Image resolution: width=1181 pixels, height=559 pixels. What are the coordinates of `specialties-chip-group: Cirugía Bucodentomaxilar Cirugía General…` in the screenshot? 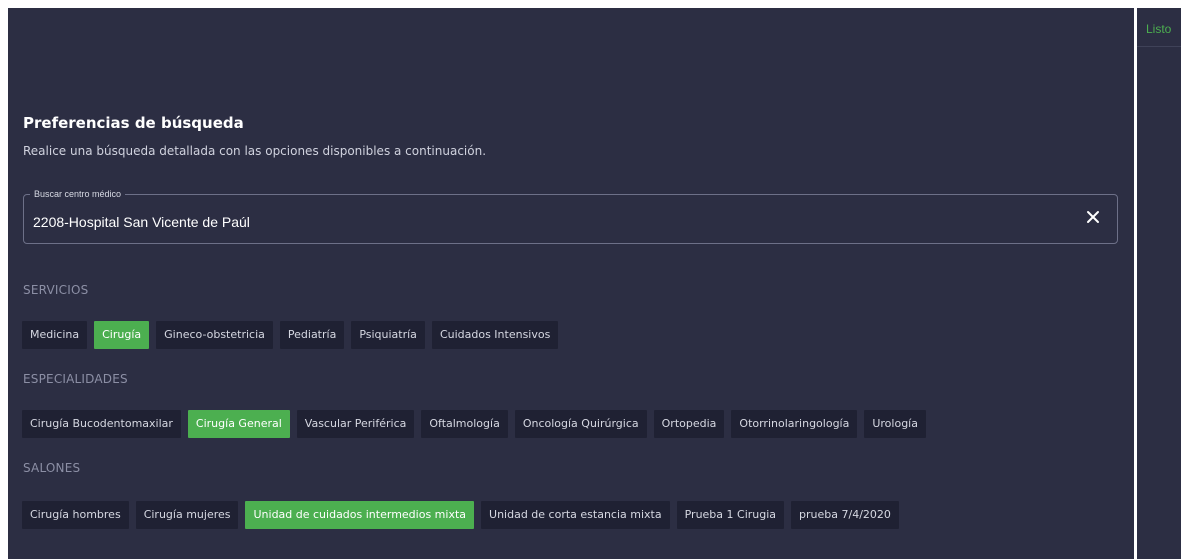 It's located at (474, 424).